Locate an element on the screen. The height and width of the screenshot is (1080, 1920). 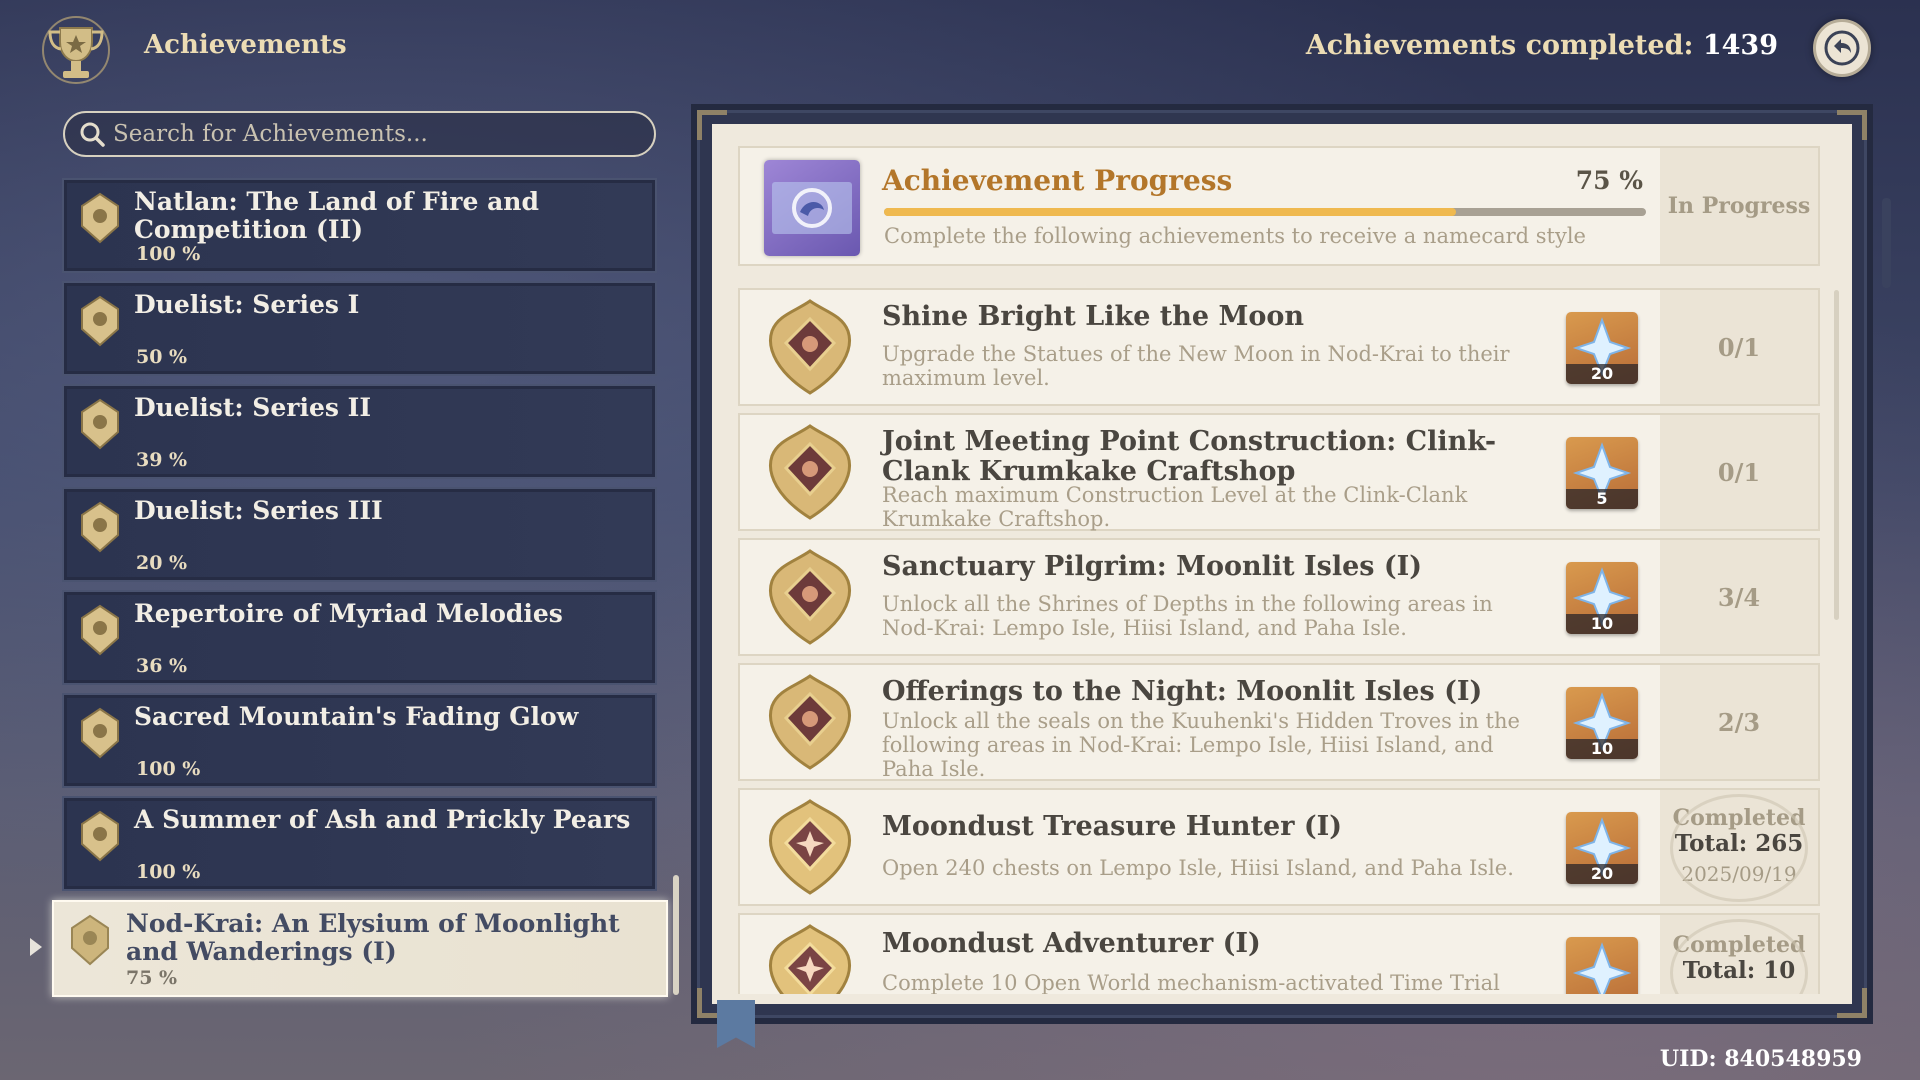
primogem-reward is located at coordinates (1602, 965).